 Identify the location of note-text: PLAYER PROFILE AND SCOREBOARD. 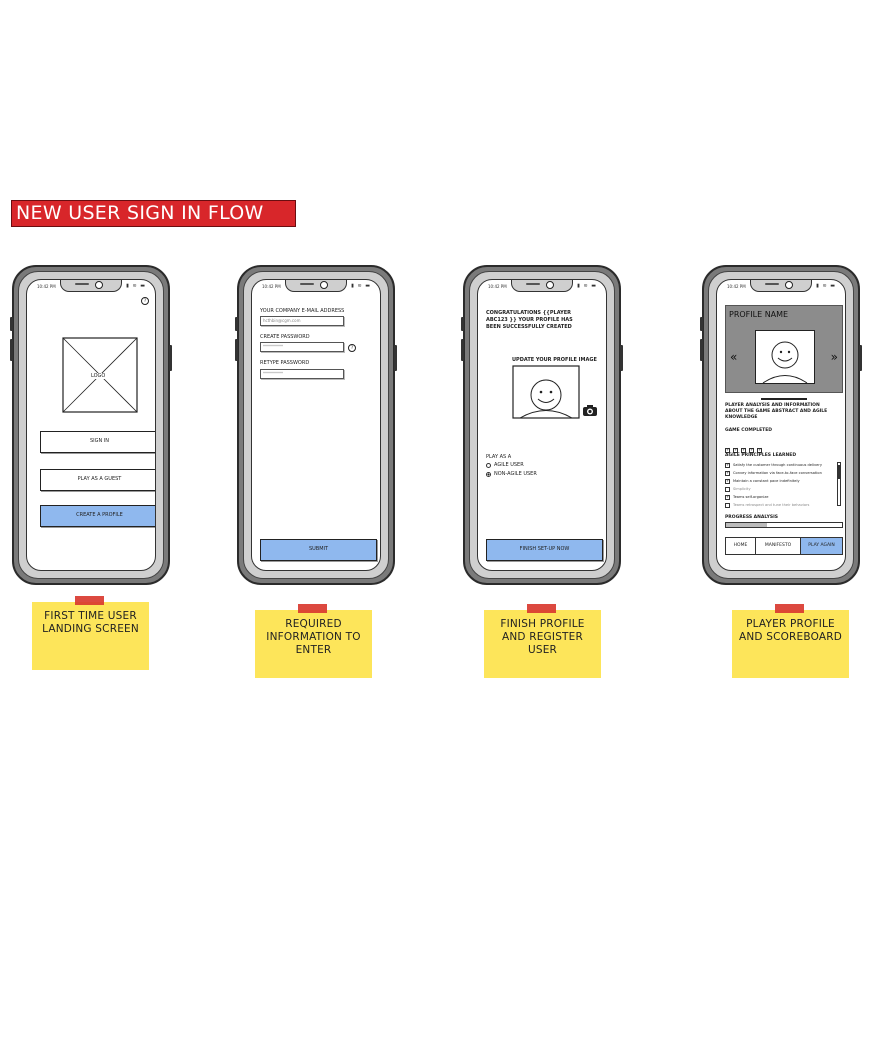
(790, 630).